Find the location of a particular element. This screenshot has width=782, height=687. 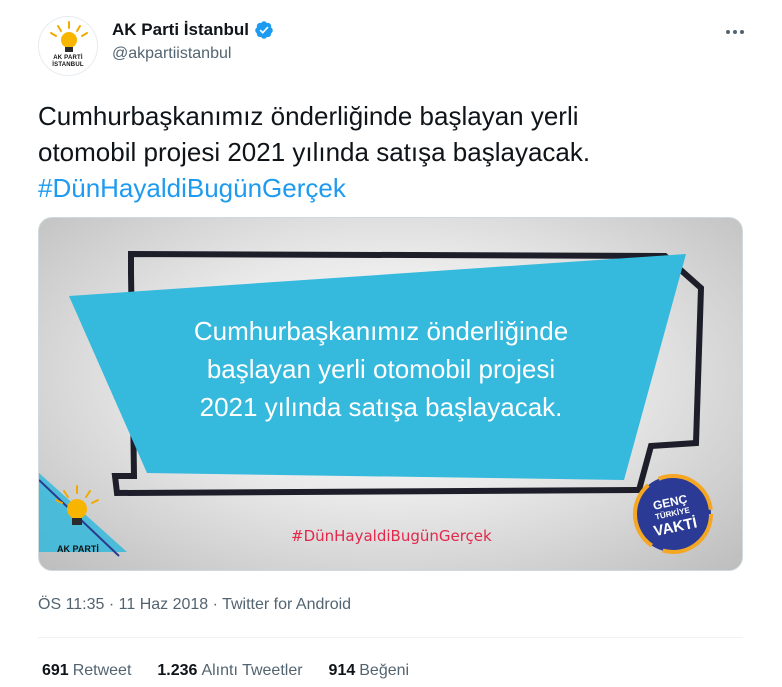

more-options-button is located at coordinates (735, 32).